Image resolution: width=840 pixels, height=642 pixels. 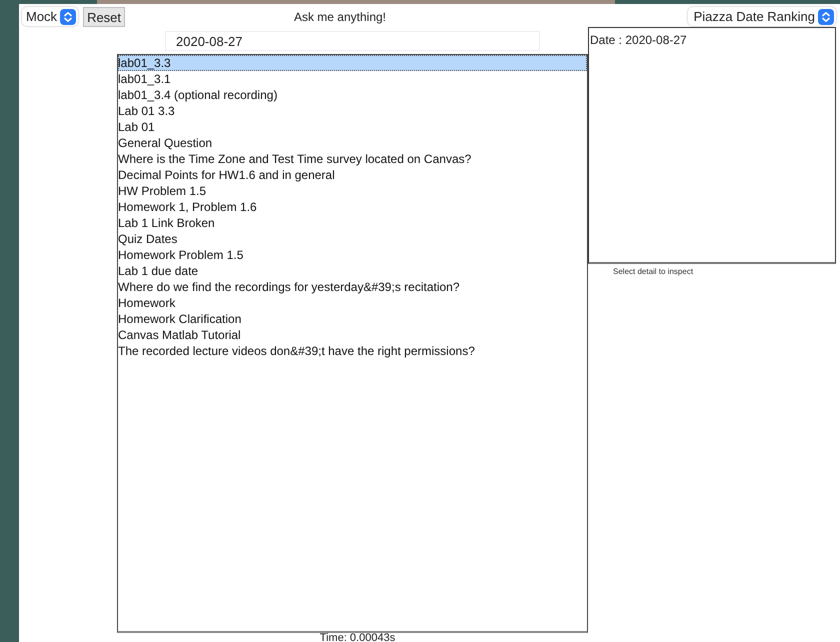 I want to click on date-field: 2020-08-27, so click(x=352, y=41).